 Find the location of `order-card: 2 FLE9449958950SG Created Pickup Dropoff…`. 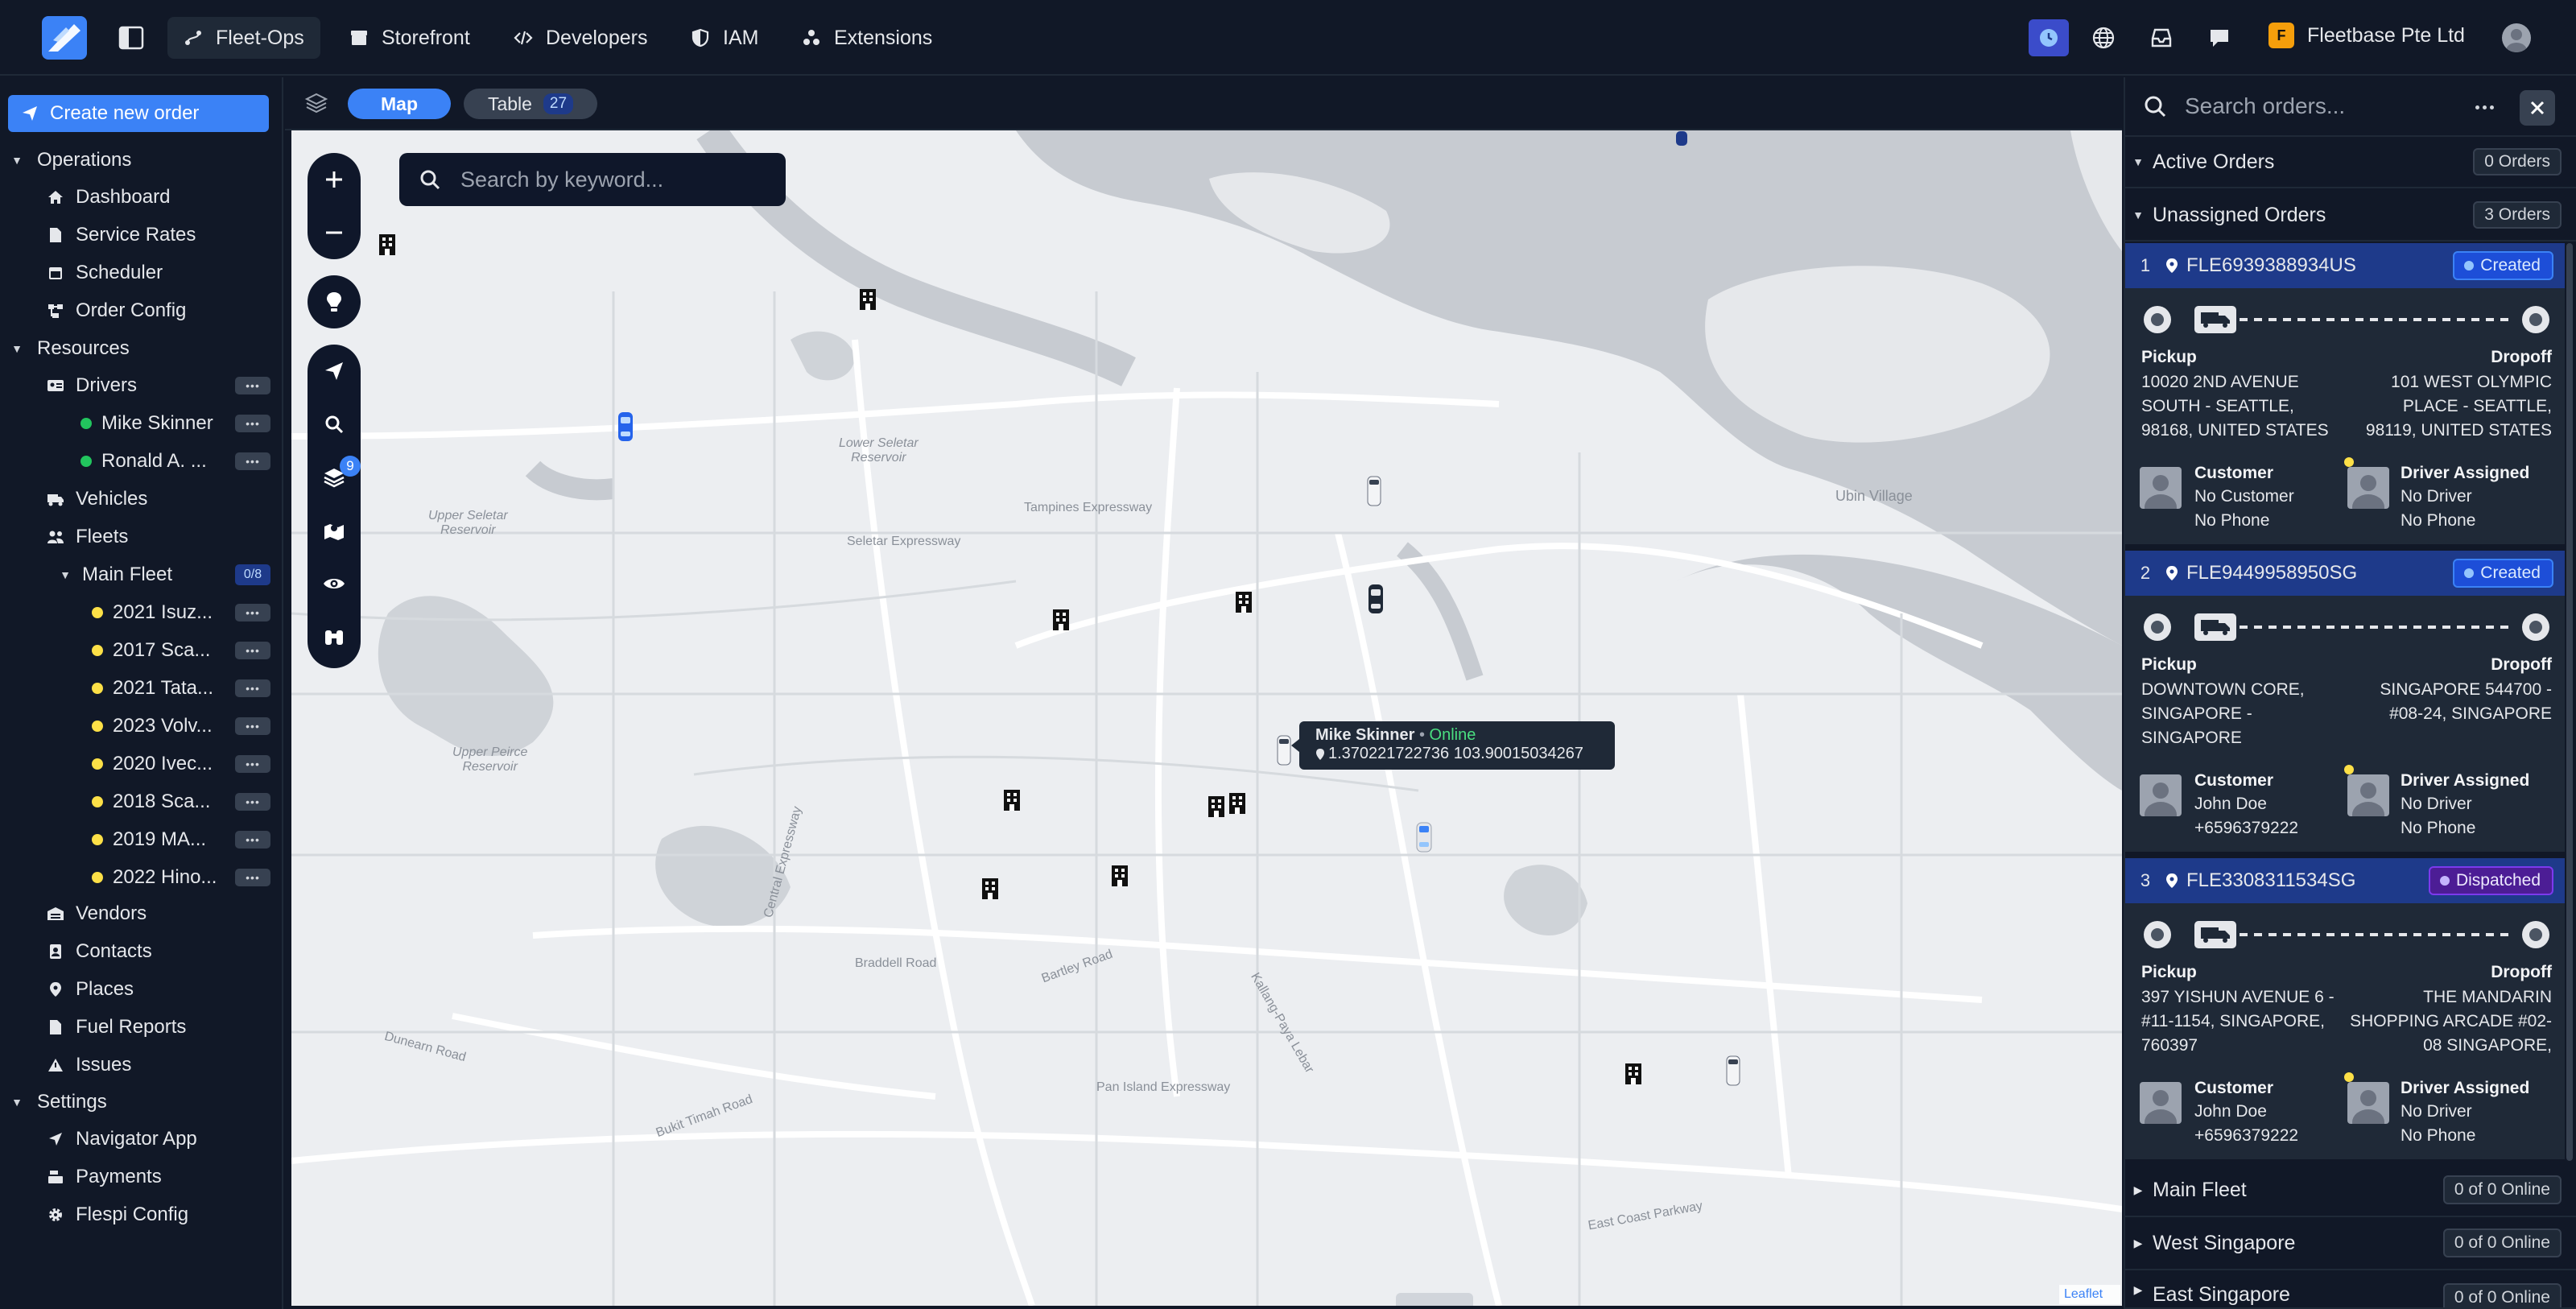

order-card: 2 FLE9449958950SG Created Pickup Dropoff… is located at coordinates (2345, 702).